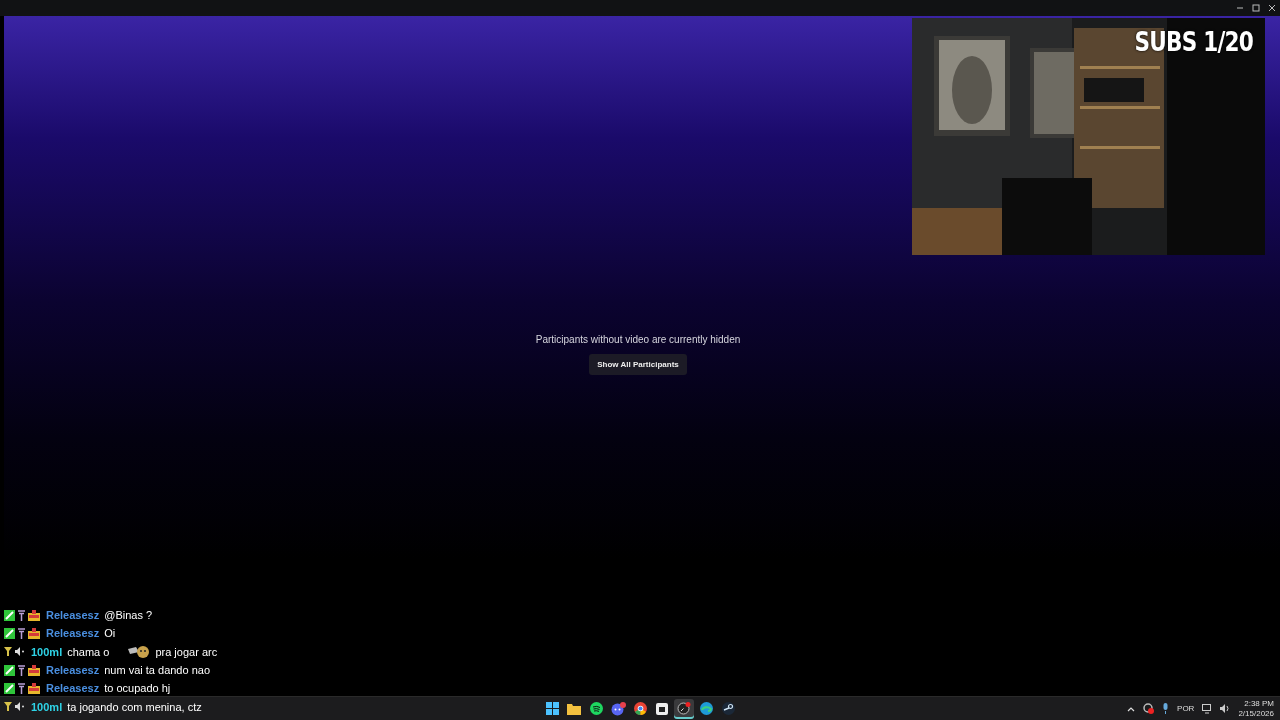 This screenshot has height=720, width=1280. What do you see at coordinates (186, 651) in the screenshot?
I see `chat-message: pra jogar arc` at bounding box center [186, 651].